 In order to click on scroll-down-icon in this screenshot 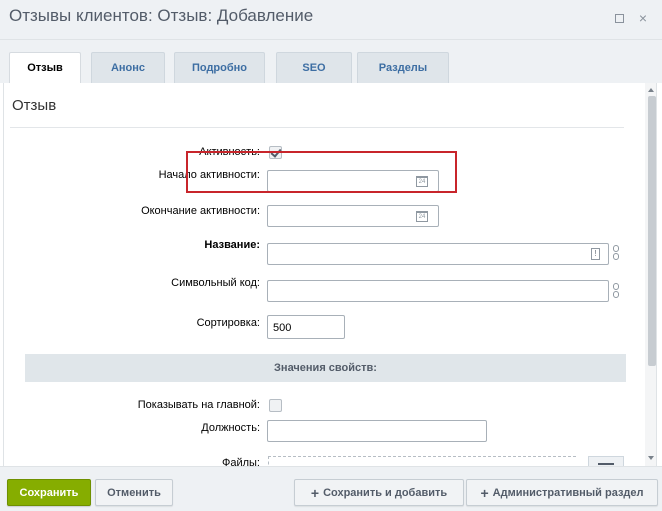, I will do `click(651, 458)`.